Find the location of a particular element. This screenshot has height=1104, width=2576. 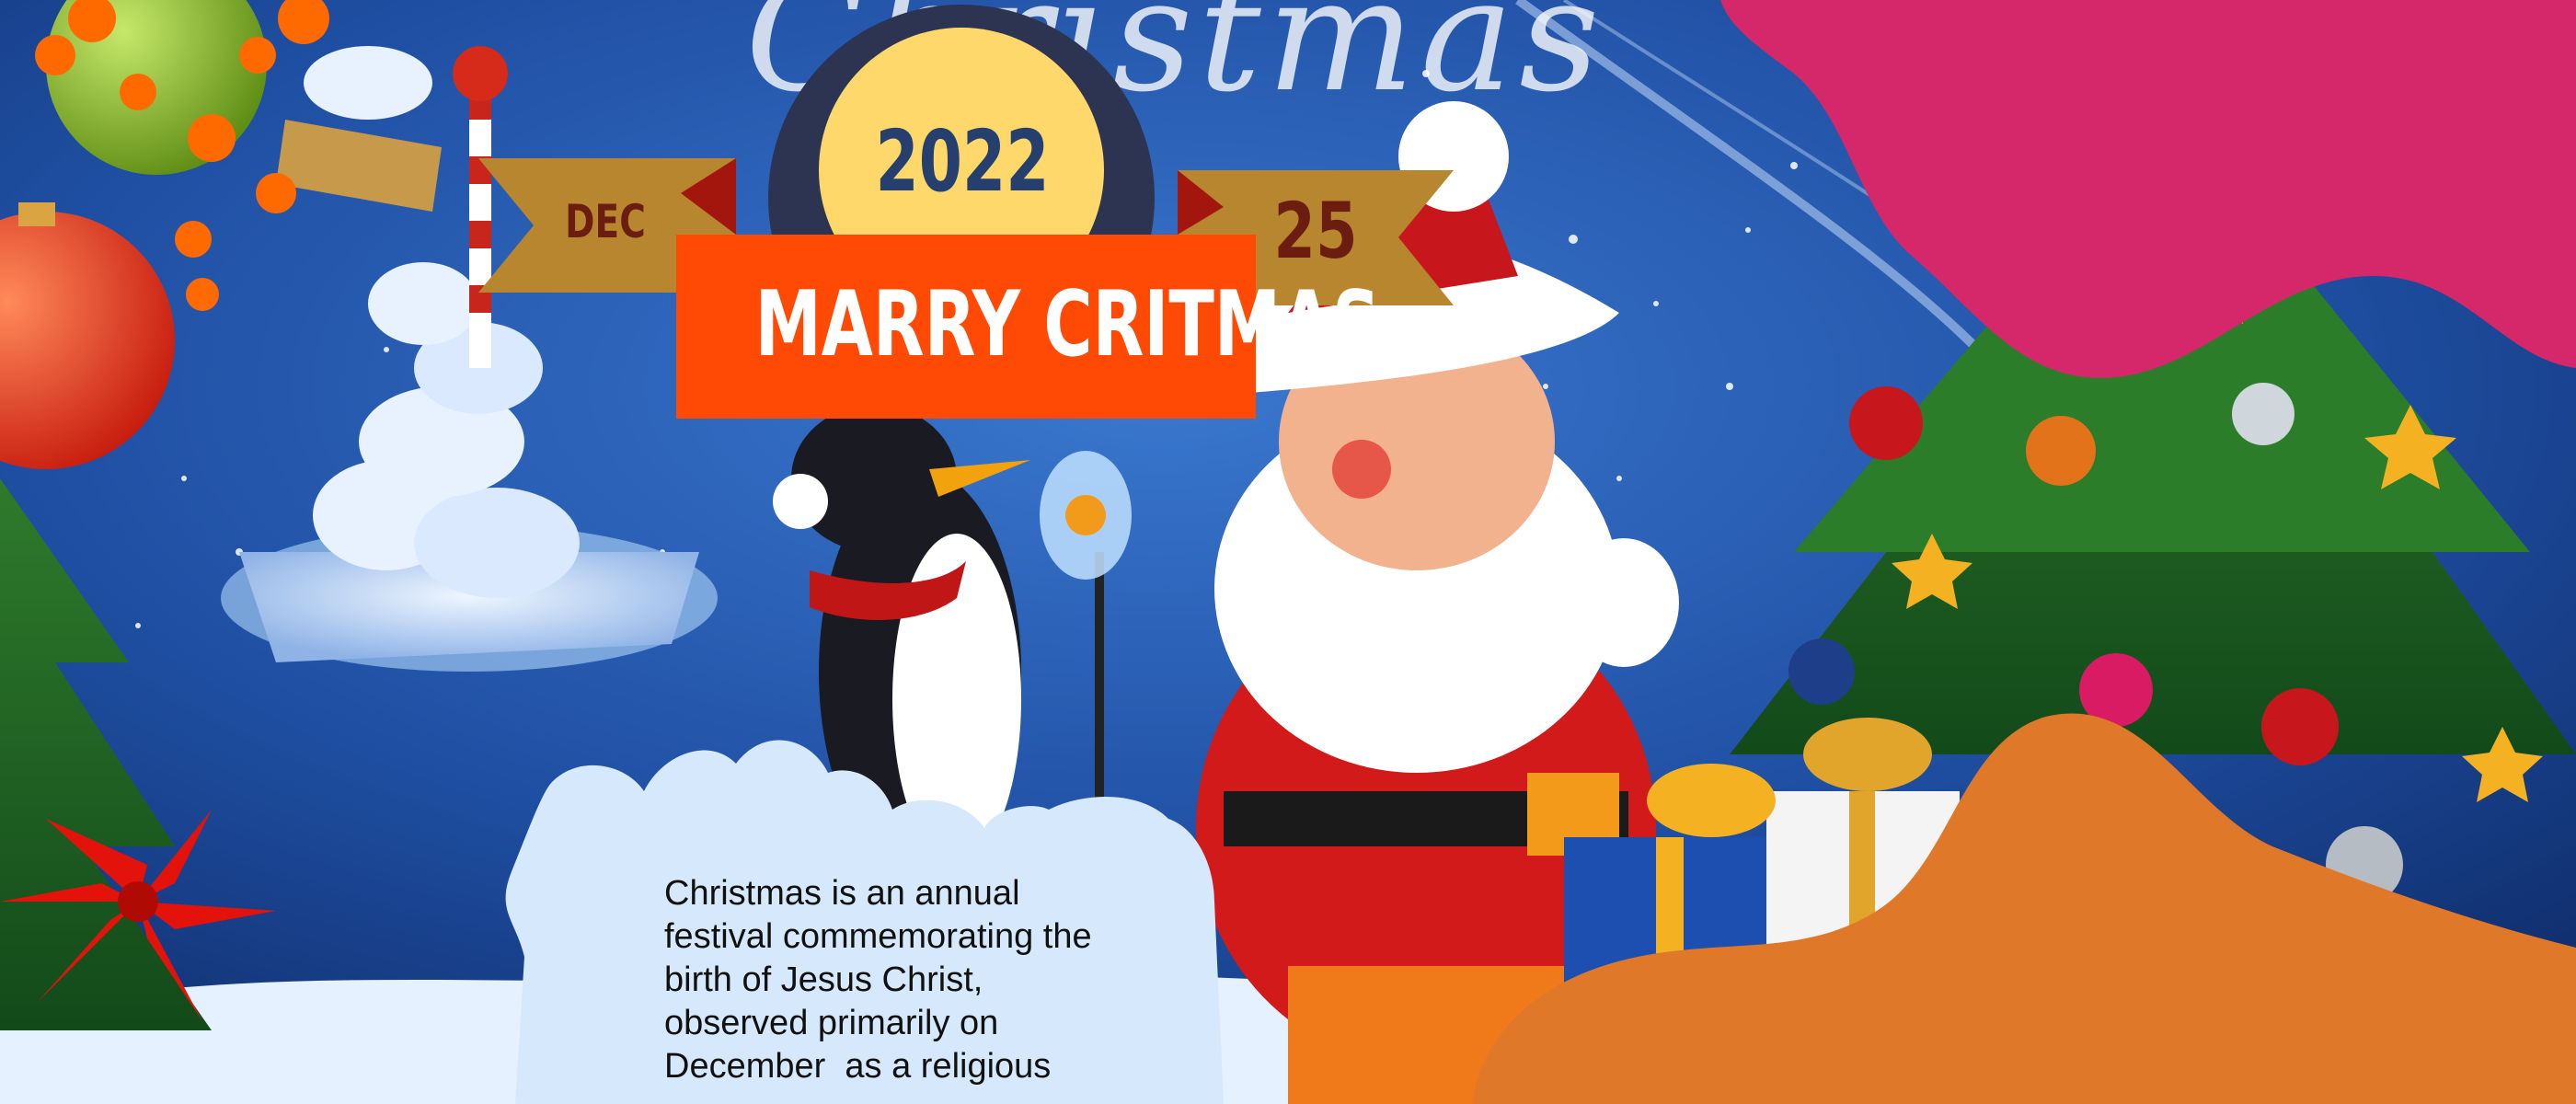

title-text: MARRY CRITMAS is located at coordinates (1067, 324).